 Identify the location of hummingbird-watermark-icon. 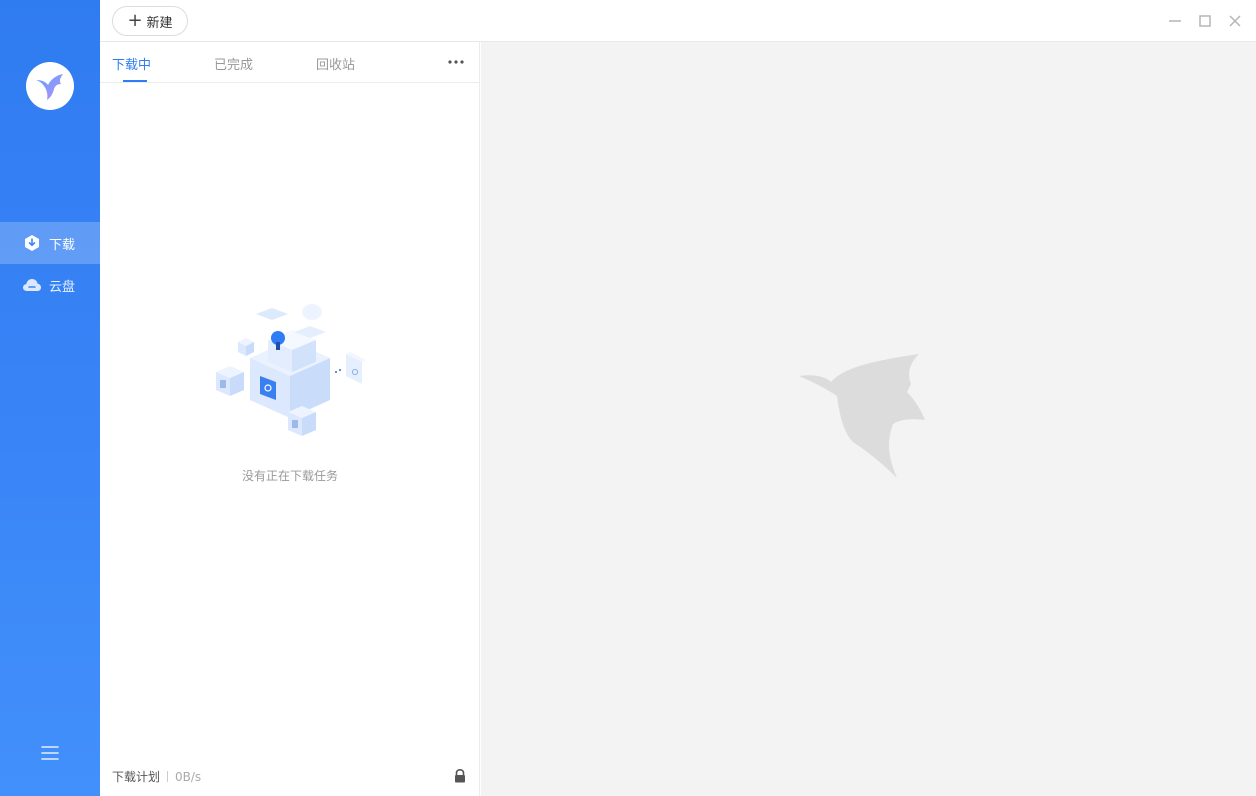
(864, 416).